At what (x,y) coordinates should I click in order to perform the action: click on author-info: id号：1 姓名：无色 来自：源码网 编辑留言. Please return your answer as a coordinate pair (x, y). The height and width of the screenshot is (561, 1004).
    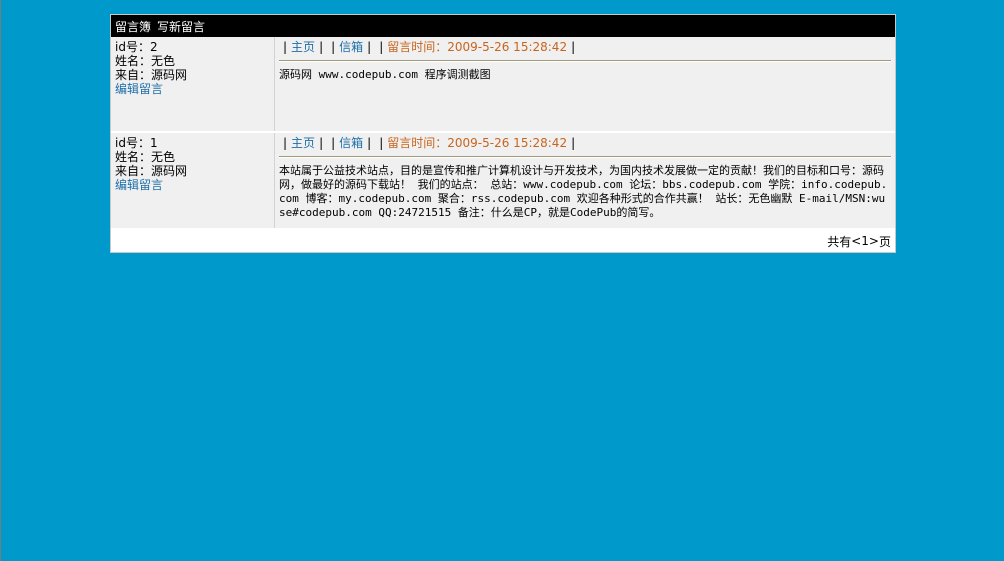
    Looking at the image, I should click on (193, 180).